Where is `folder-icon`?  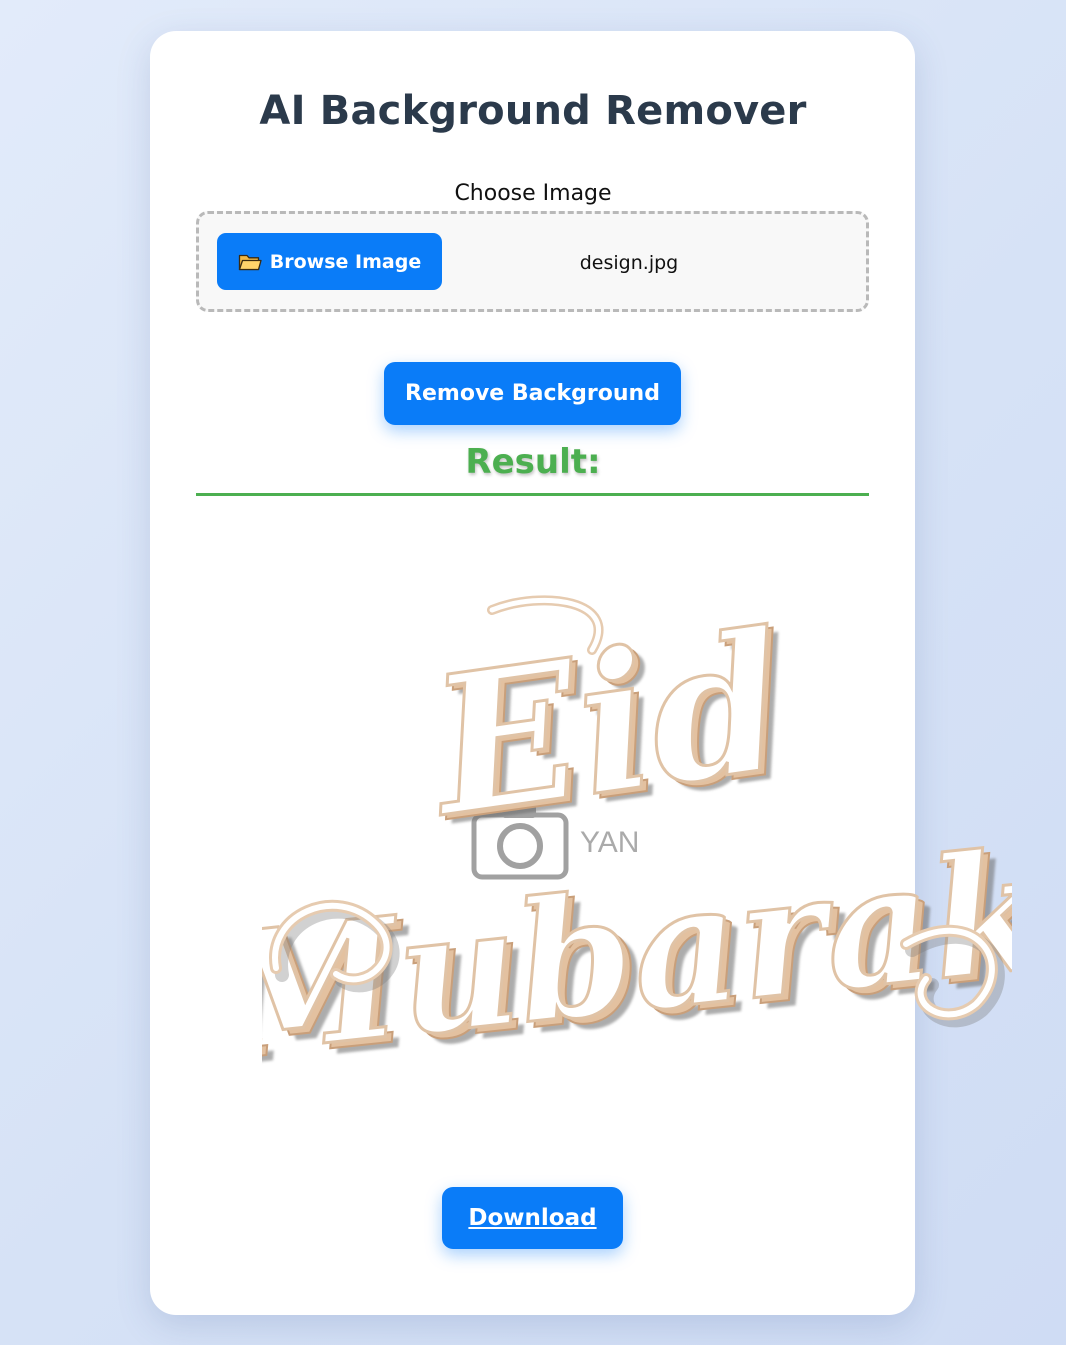
folder-icon is located at coordinates (250, 262).